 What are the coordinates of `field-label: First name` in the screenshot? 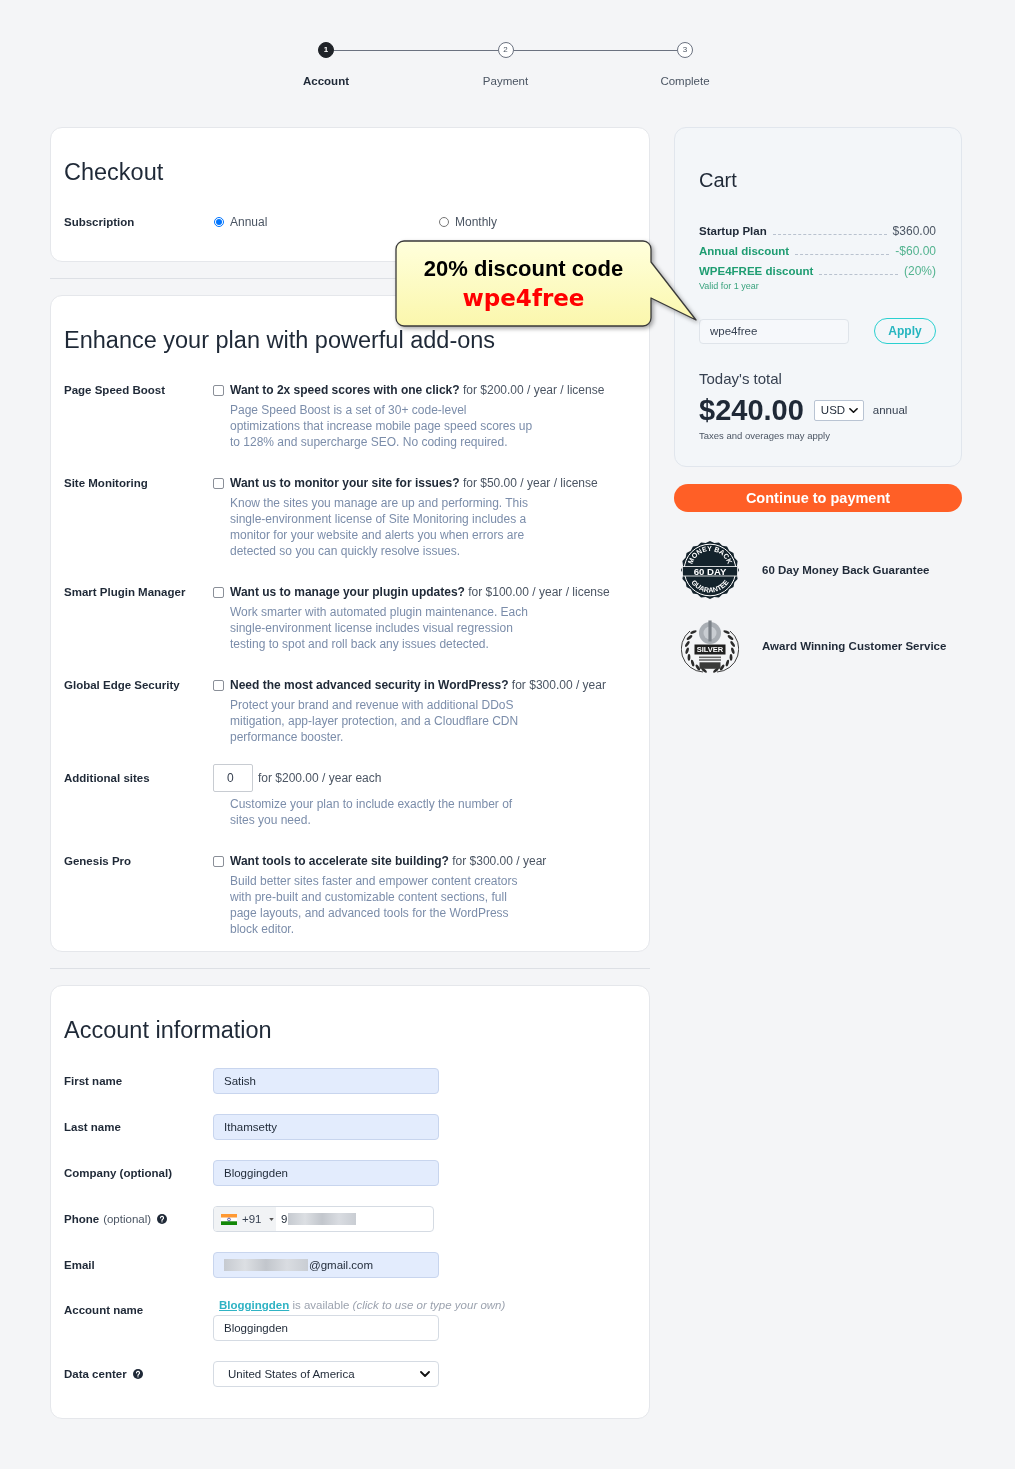 It's located at (93, 1081).